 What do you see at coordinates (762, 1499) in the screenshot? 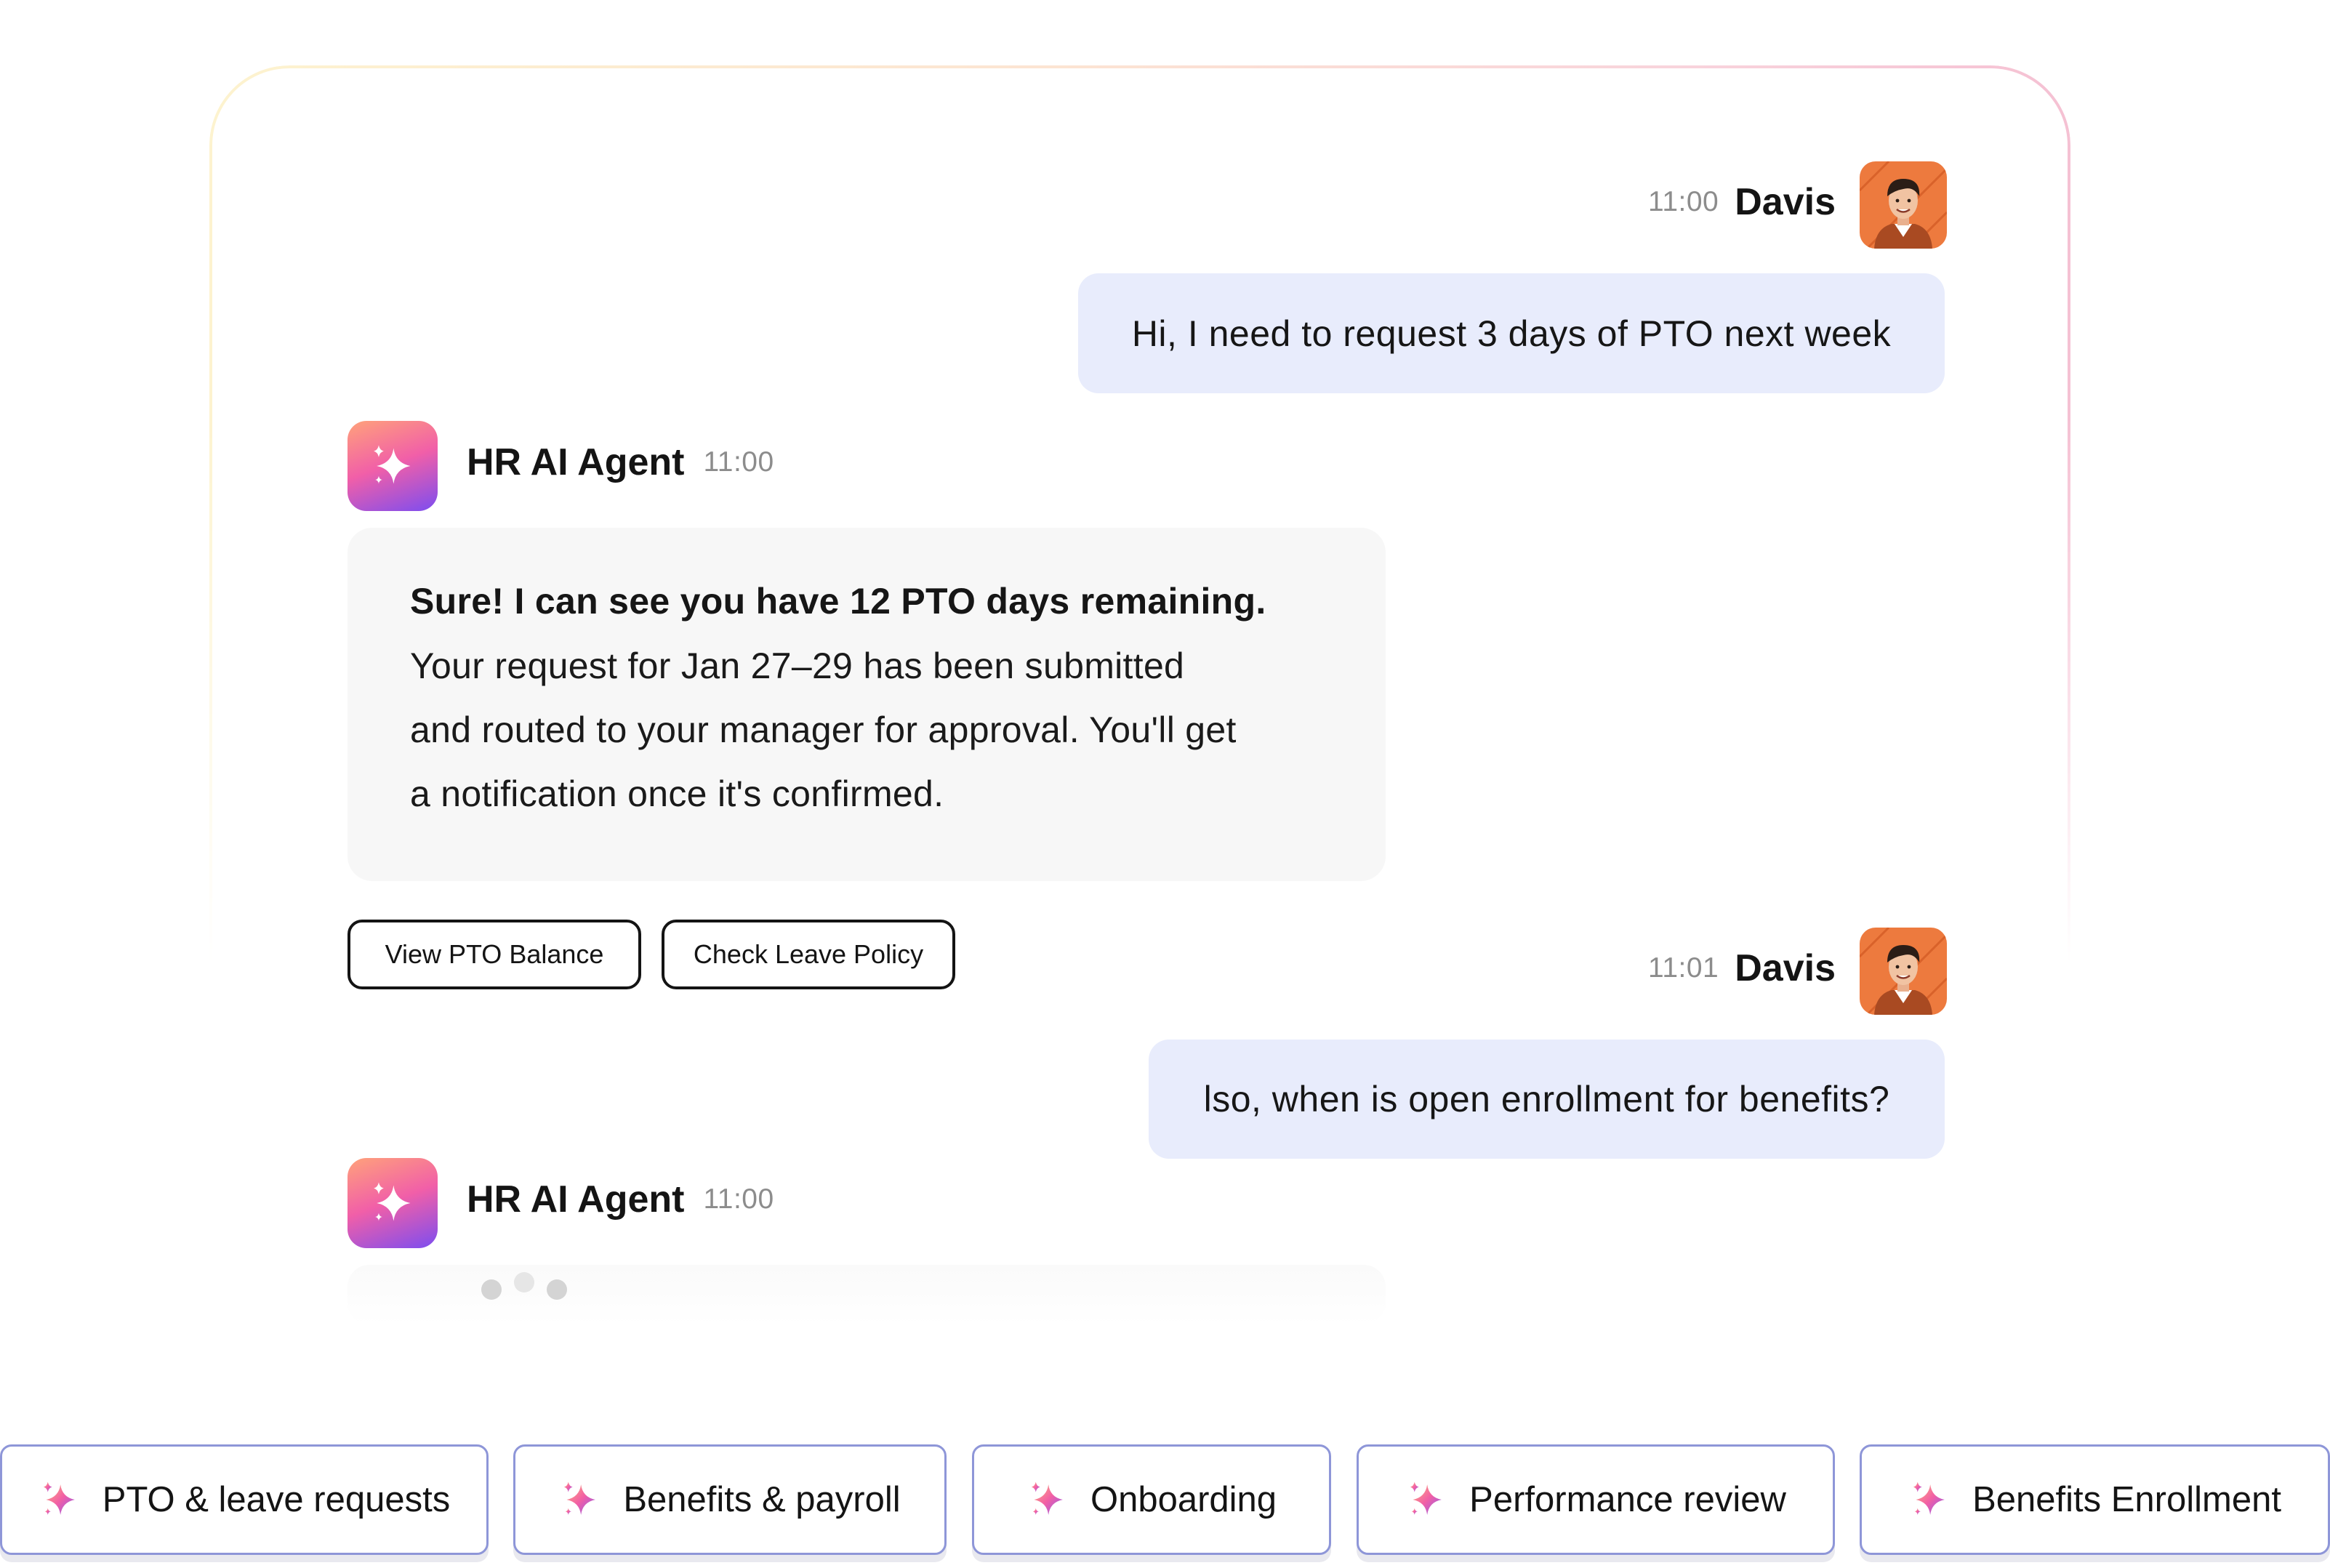
I see `suggestion-chip-label: Benefits & payroll` at bounding box center [762, 1499].